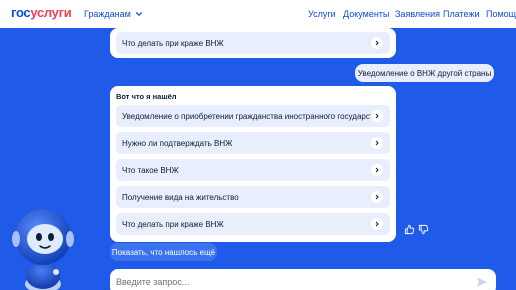  What do you see at coordinates (501, 14) in the screenshot?
I see `nav-help: Помощь` at bounding box center [501, 14].